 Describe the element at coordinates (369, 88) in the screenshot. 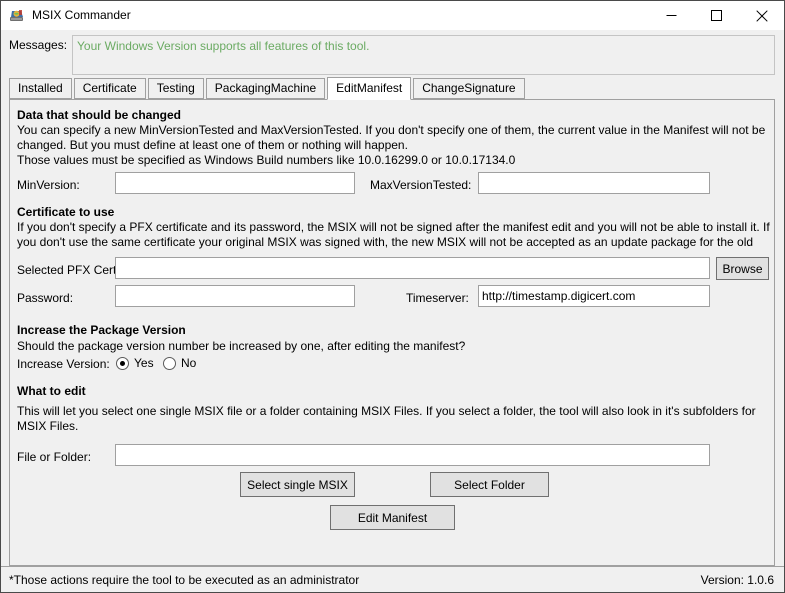

I see `tab-editmanifest: EditManifest` at that location.